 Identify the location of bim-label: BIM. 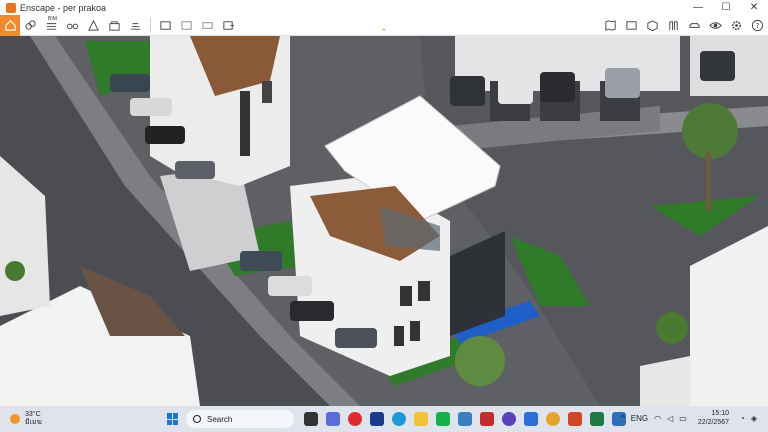
(52, 19).